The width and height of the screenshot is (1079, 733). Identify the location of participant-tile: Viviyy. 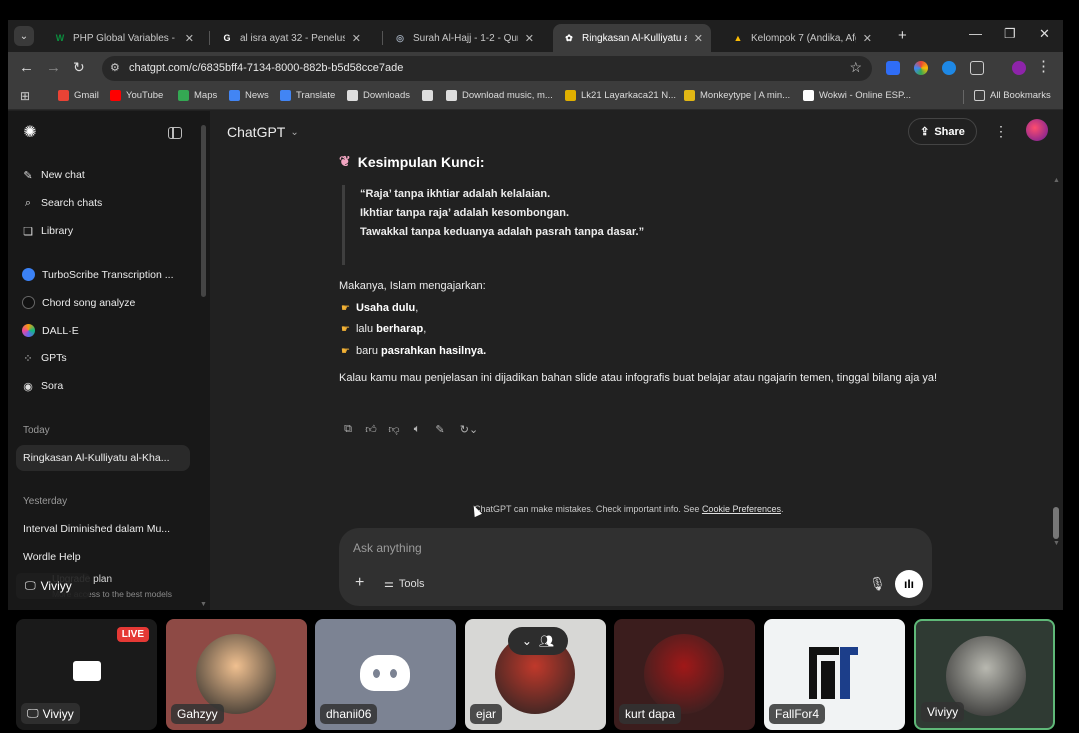
(984, 674).